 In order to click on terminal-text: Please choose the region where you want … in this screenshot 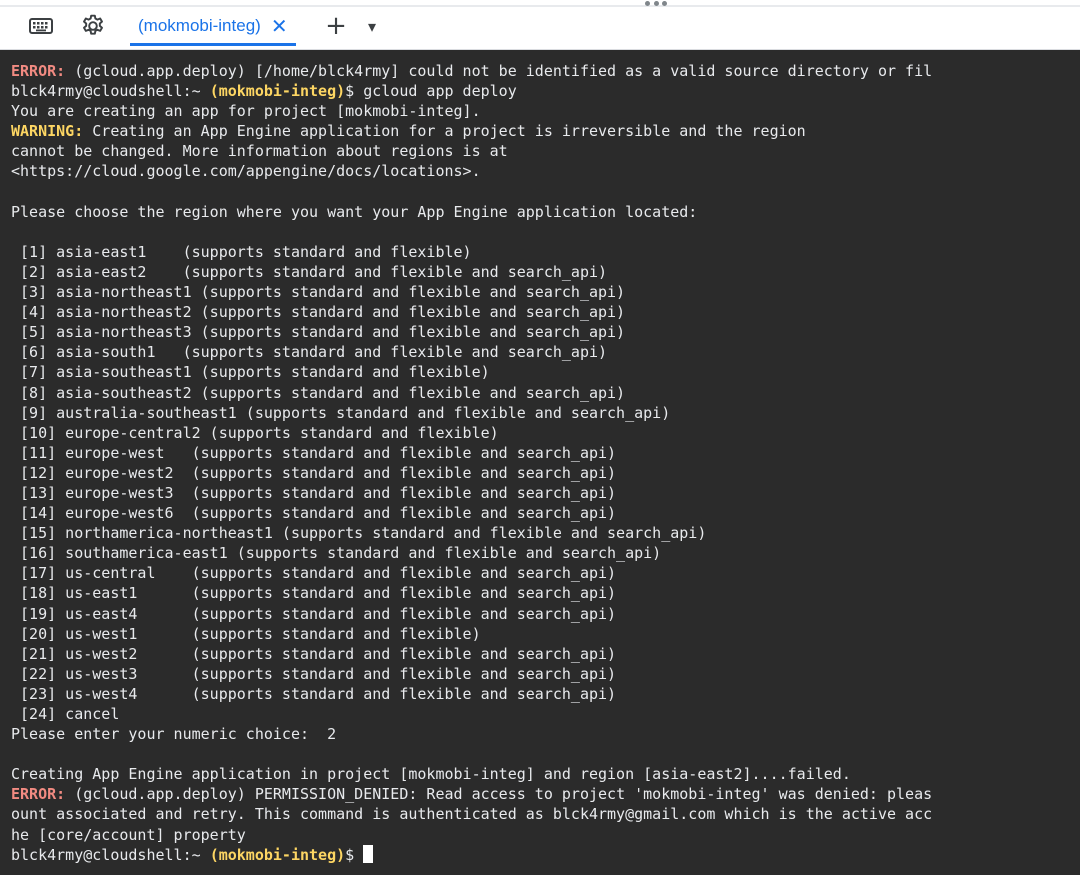, I will do `click(354, 211)`.